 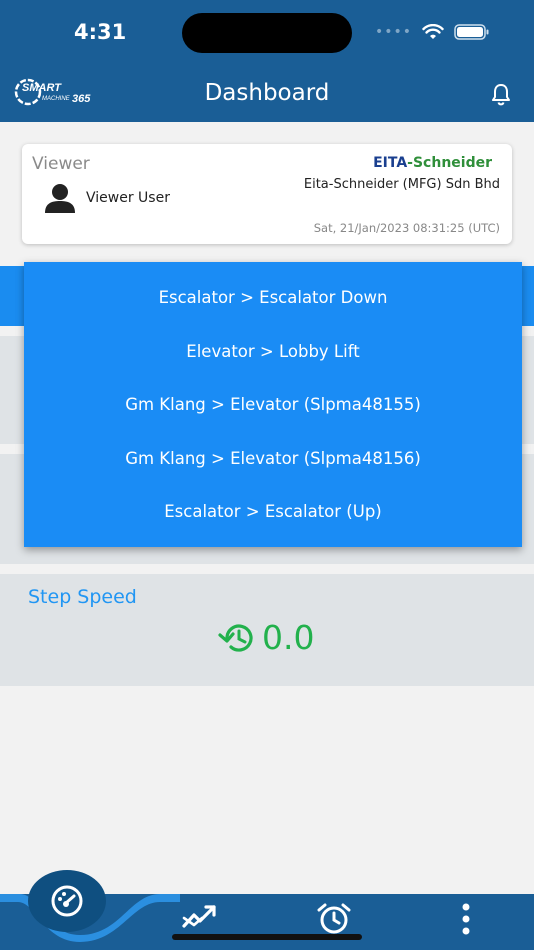 I want to click on signal-dots-icon: ••••, so click(x=393, y=32).